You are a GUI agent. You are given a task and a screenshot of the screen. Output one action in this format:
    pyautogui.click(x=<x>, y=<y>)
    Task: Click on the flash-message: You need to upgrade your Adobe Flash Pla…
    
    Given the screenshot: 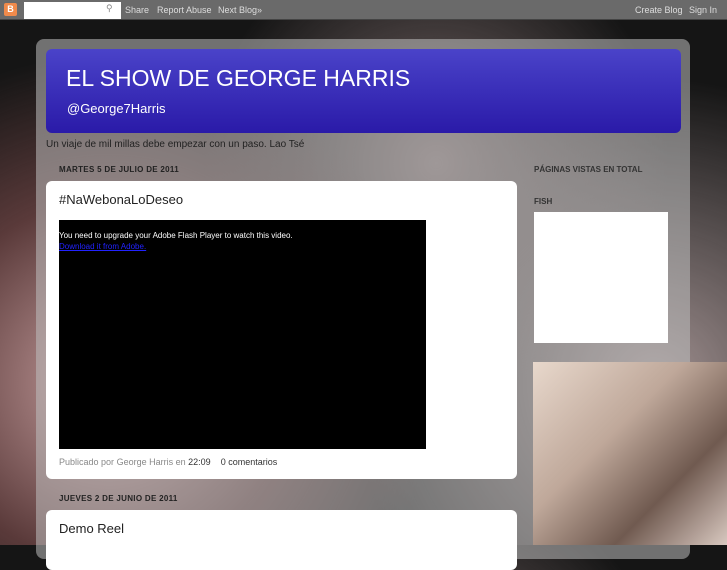 What is the action you would take?
    pyautogui.click(x=176, y=235)
    